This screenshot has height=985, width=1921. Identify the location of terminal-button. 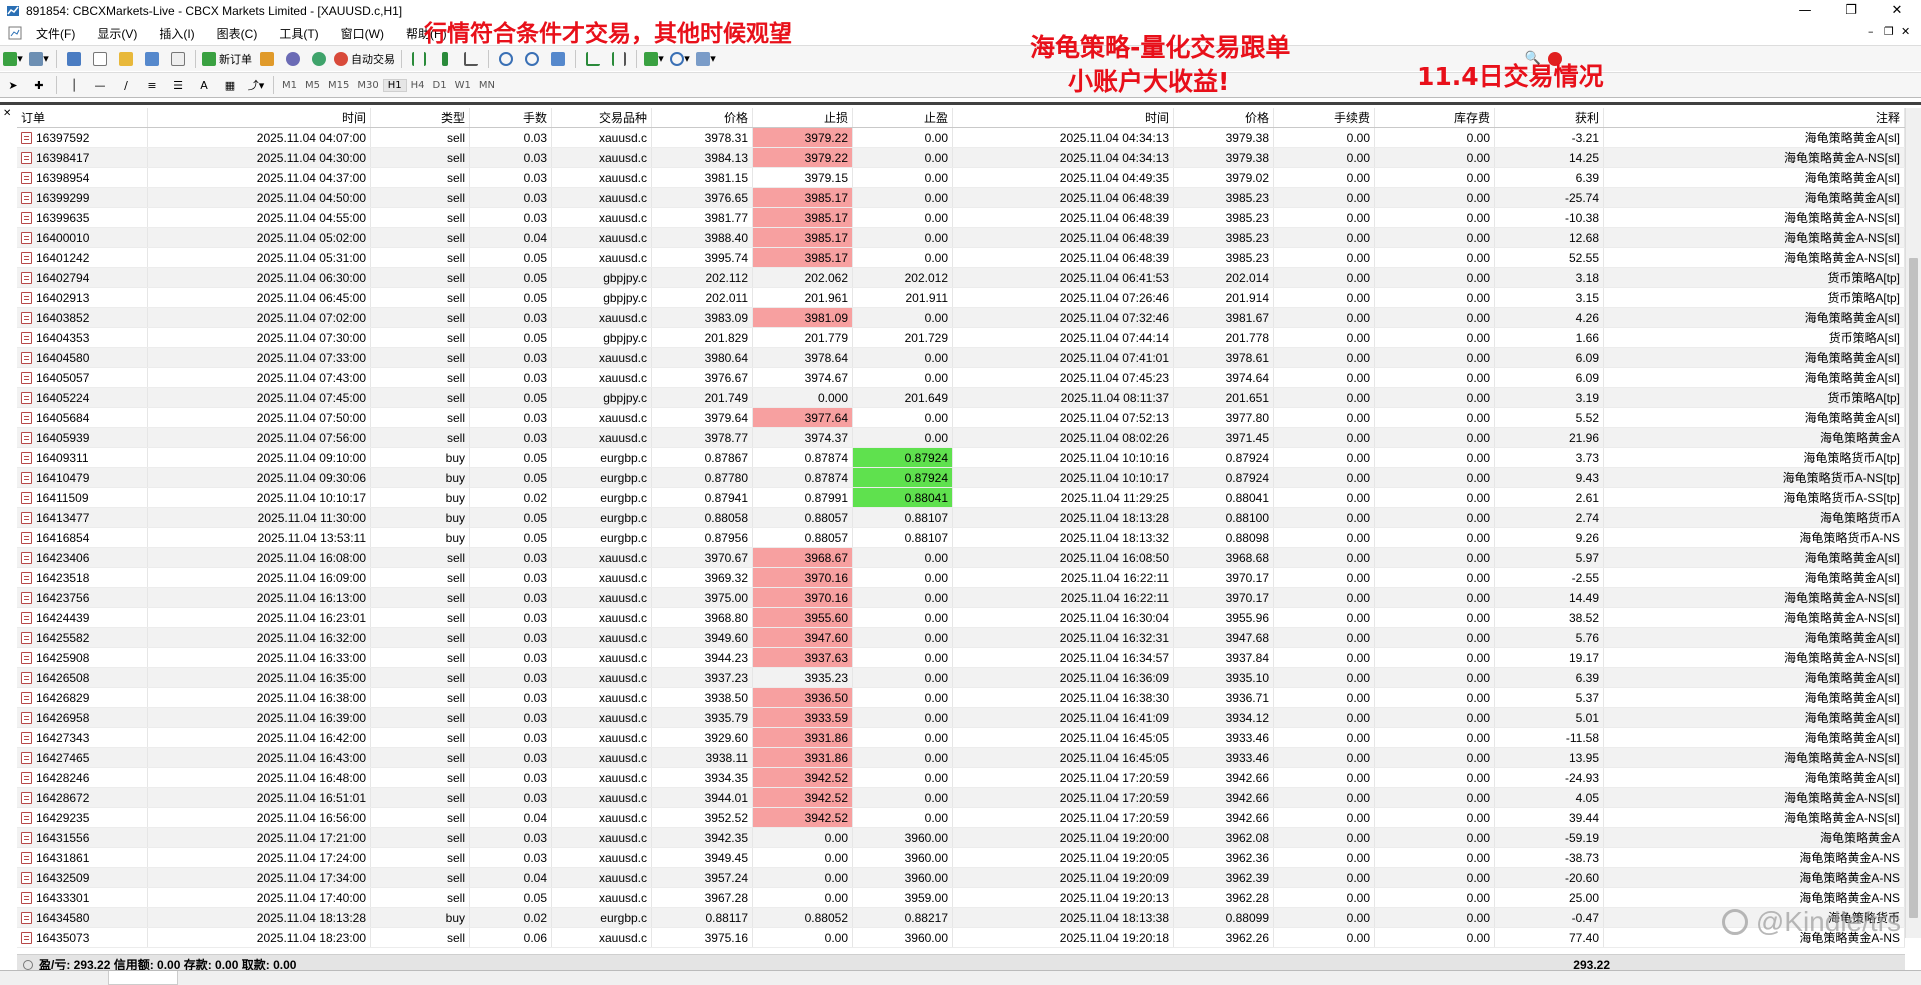
(152, 59).